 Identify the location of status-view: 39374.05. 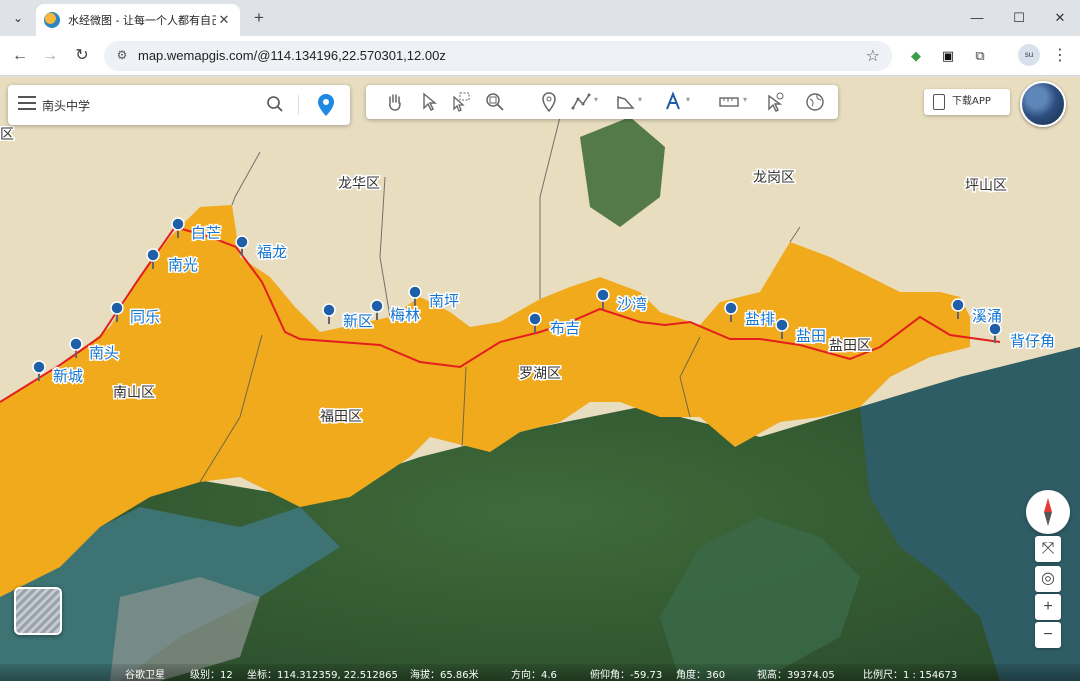
(811, 675).